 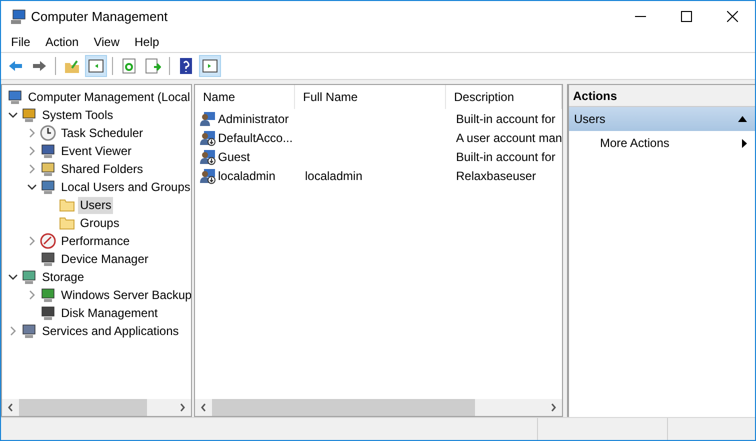 What do you see at coordinates (333, 176) in the screenshot?
I see `table-cell-text: localadmin` at bounding box center [333, 176].